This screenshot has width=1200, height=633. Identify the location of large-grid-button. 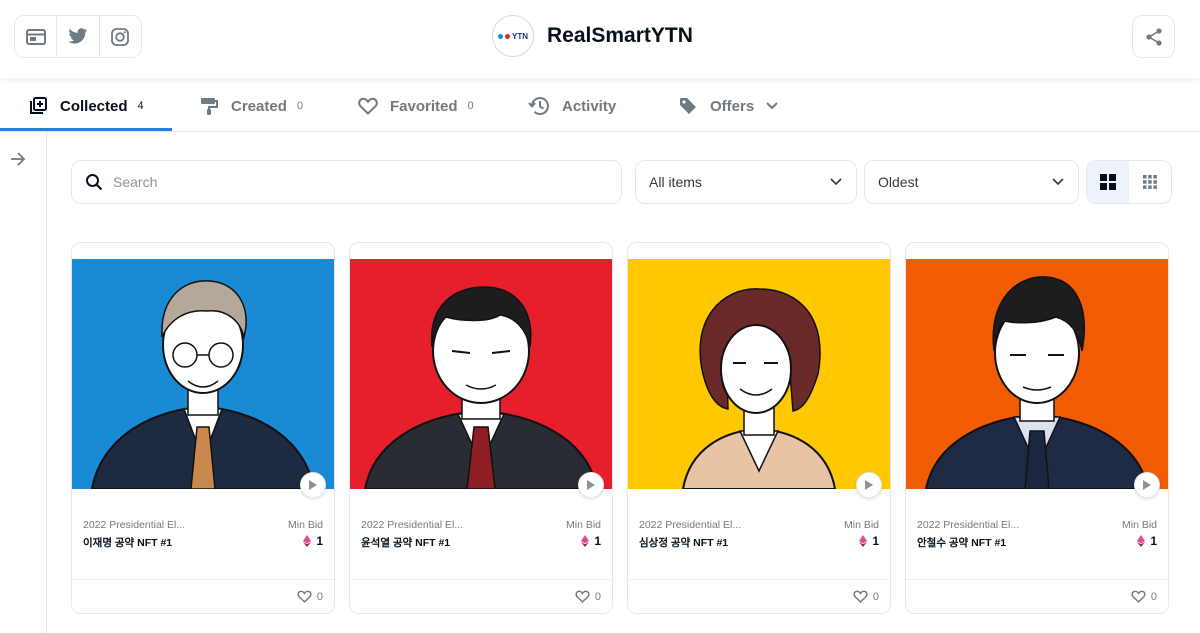
(1108, 182).